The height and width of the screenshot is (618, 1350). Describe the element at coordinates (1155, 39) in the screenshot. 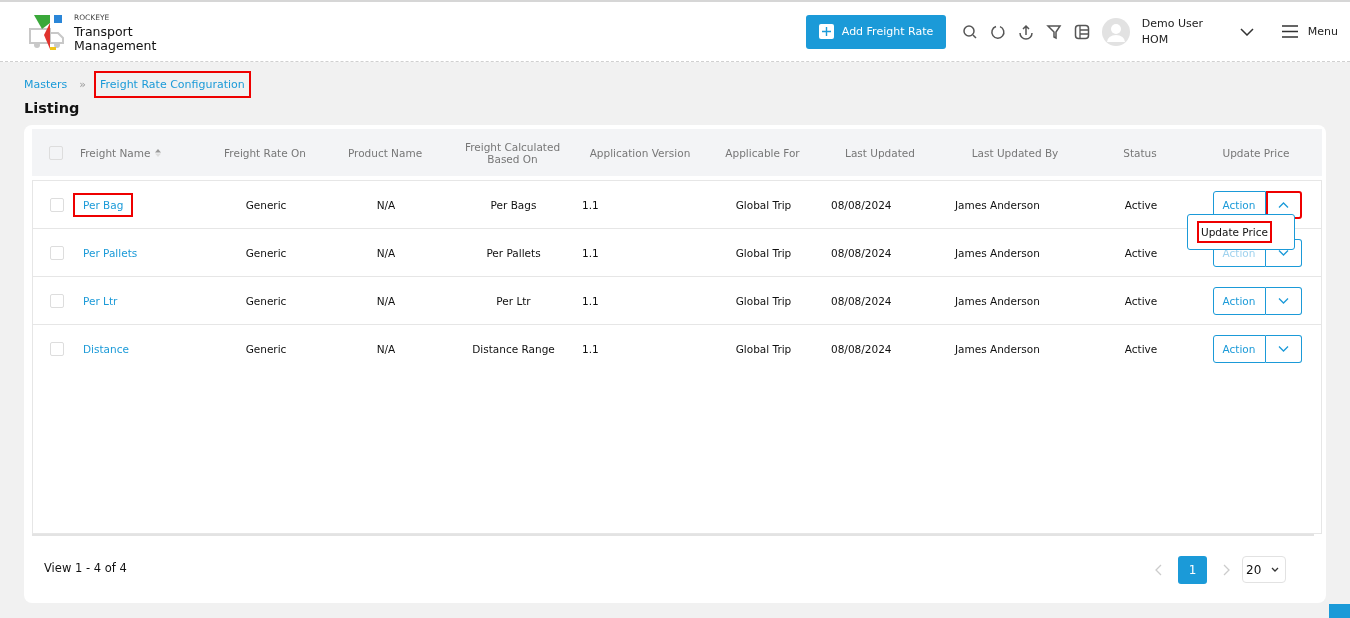

I see `user-role: HOM` at that location.